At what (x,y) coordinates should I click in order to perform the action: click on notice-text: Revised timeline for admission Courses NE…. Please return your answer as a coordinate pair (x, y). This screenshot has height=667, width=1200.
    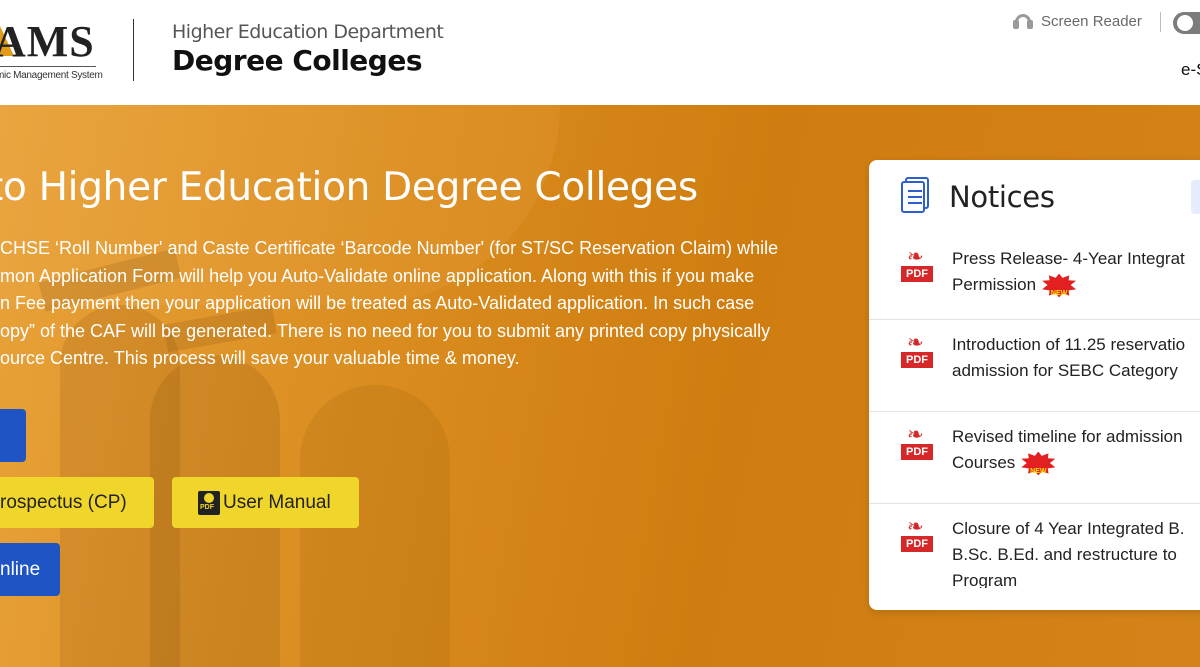
    Looking at the image, I should click on (1076, 450).